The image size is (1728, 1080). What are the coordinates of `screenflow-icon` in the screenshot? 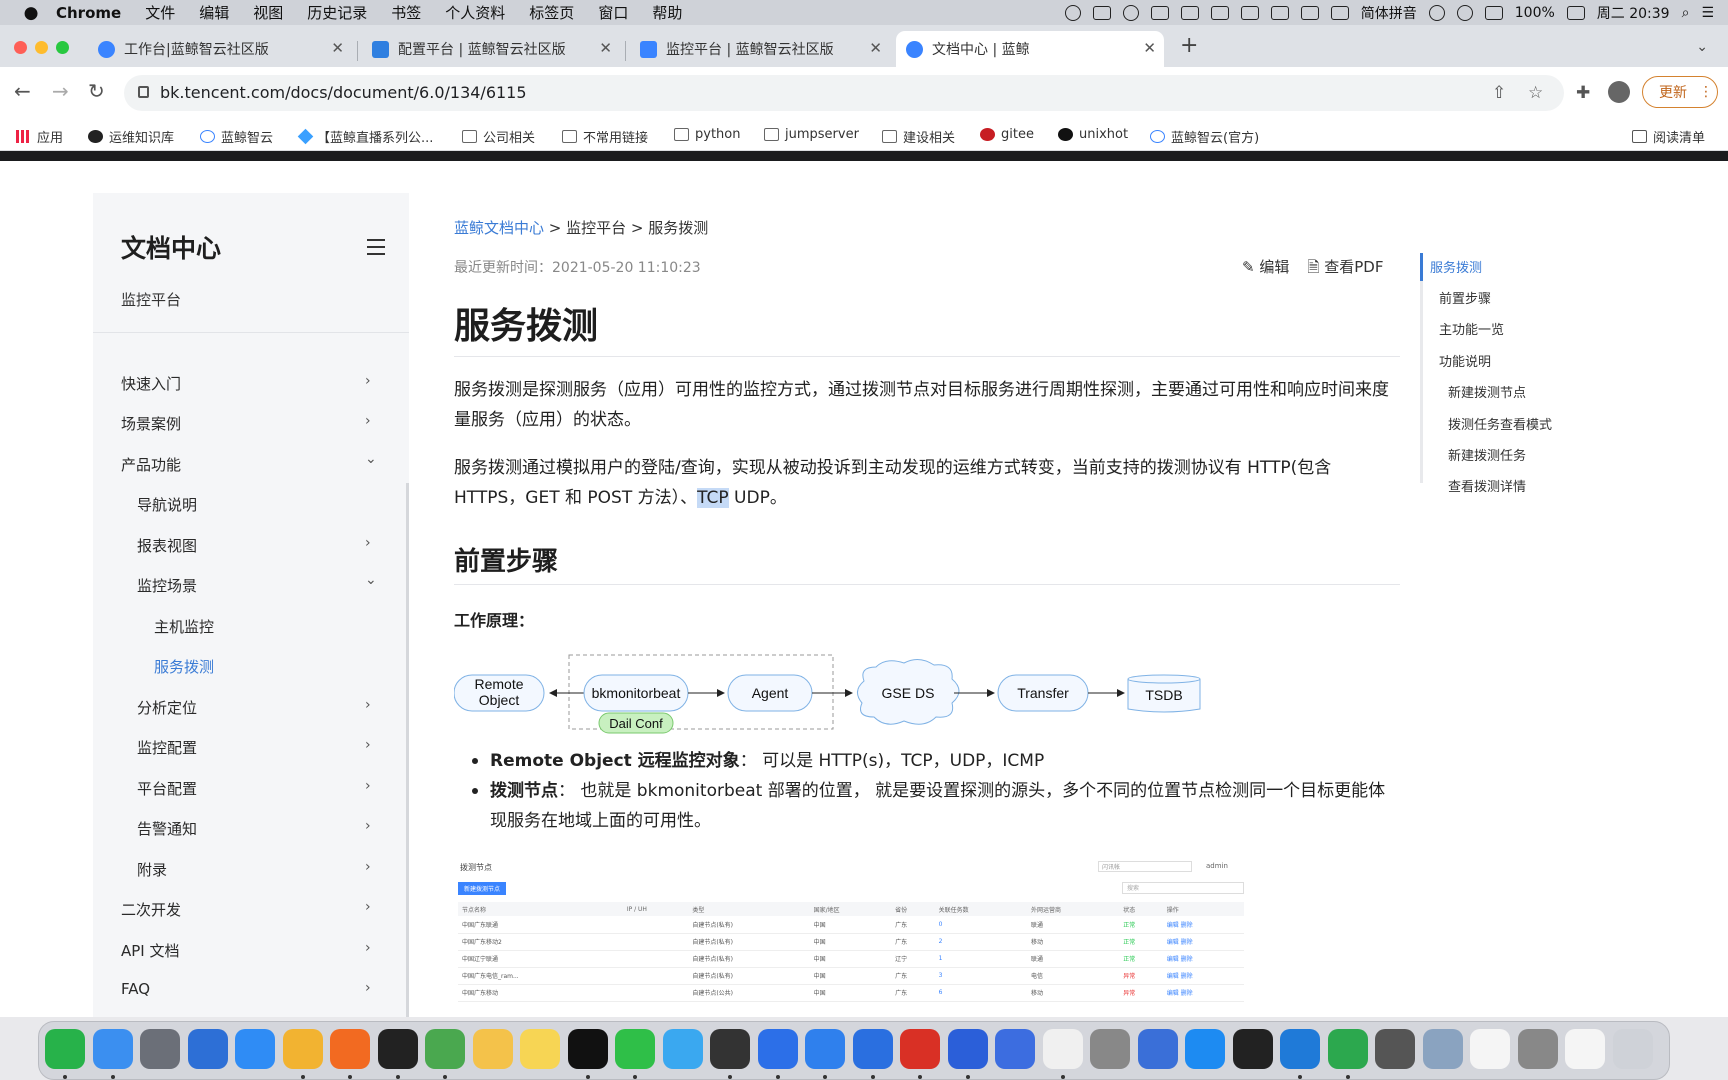 It's located at (1395, 1049).